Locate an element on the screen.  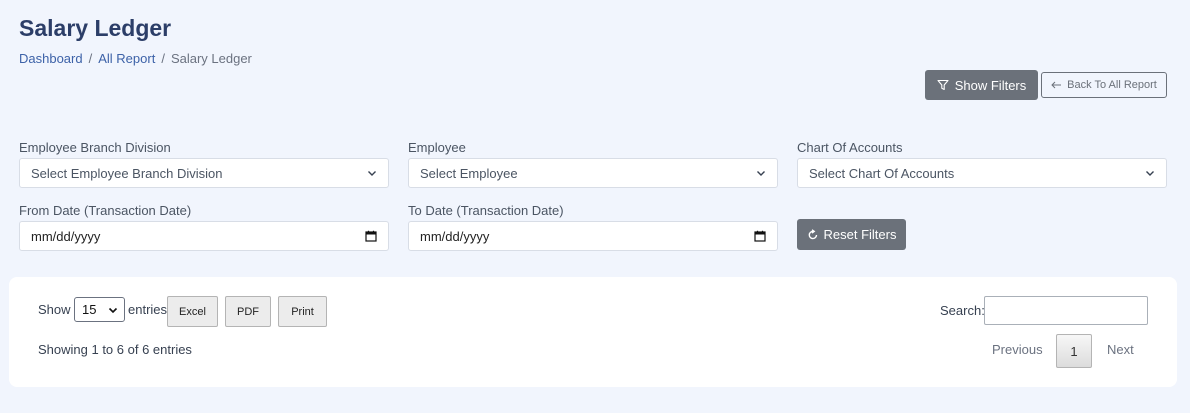
branch-select: Select Employee Branch Division is located at coordinates (204, 173).